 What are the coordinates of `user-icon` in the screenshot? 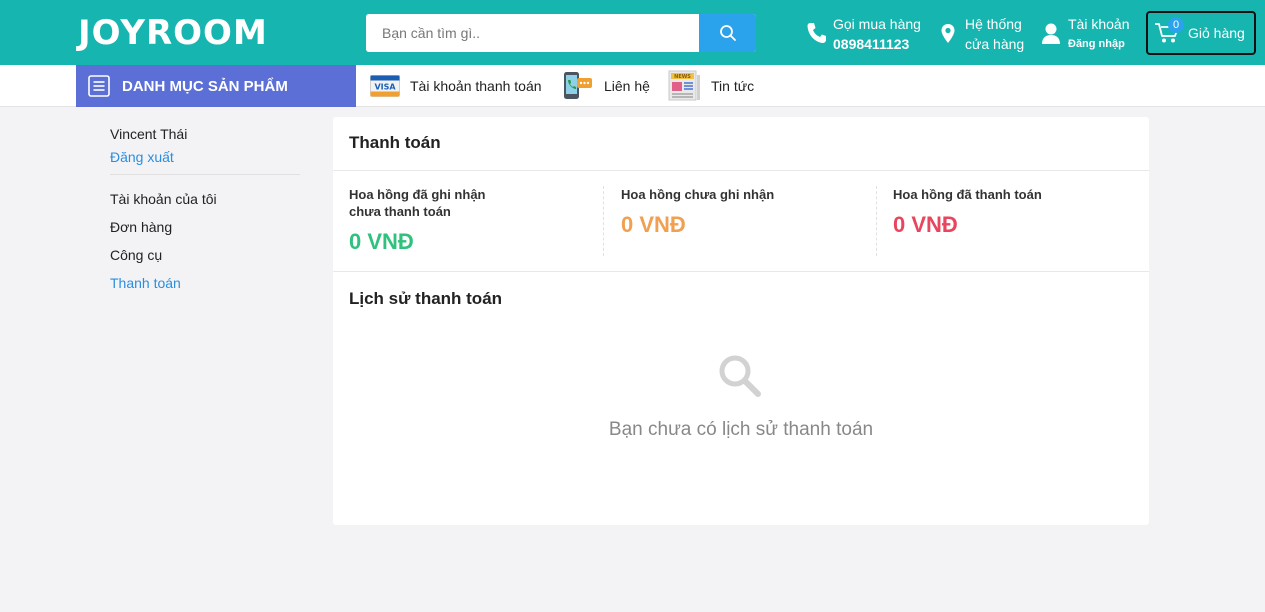 It's located at (1051, 33).